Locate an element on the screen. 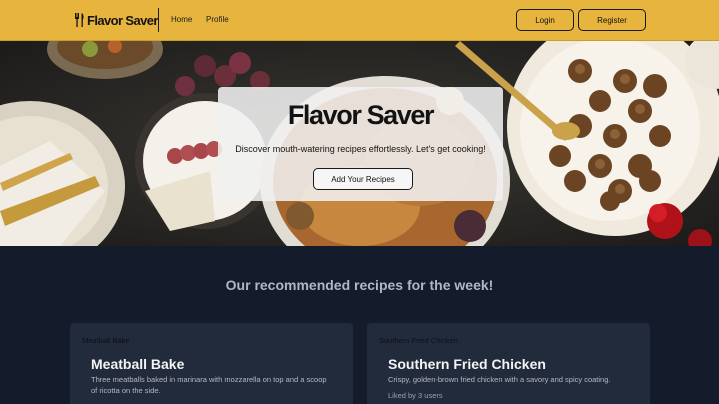 The height and width of the screenshot is (404, 719). hero-title: Flavor Saver is located at coordinates (361, 115).